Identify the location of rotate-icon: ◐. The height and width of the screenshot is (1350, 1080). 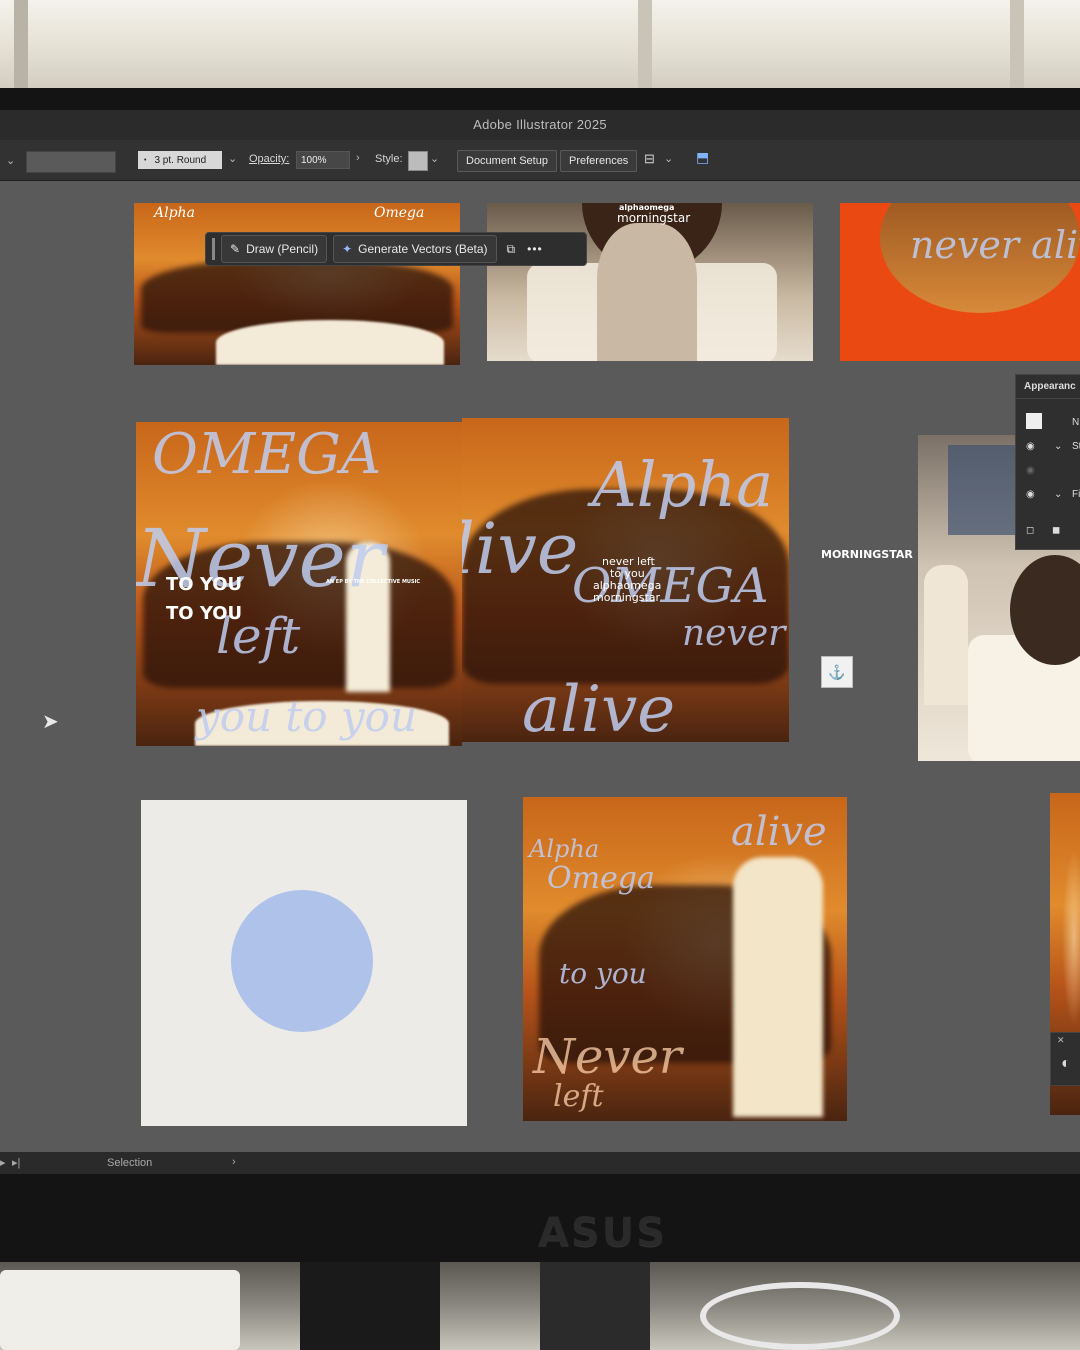
(1066, 1064).